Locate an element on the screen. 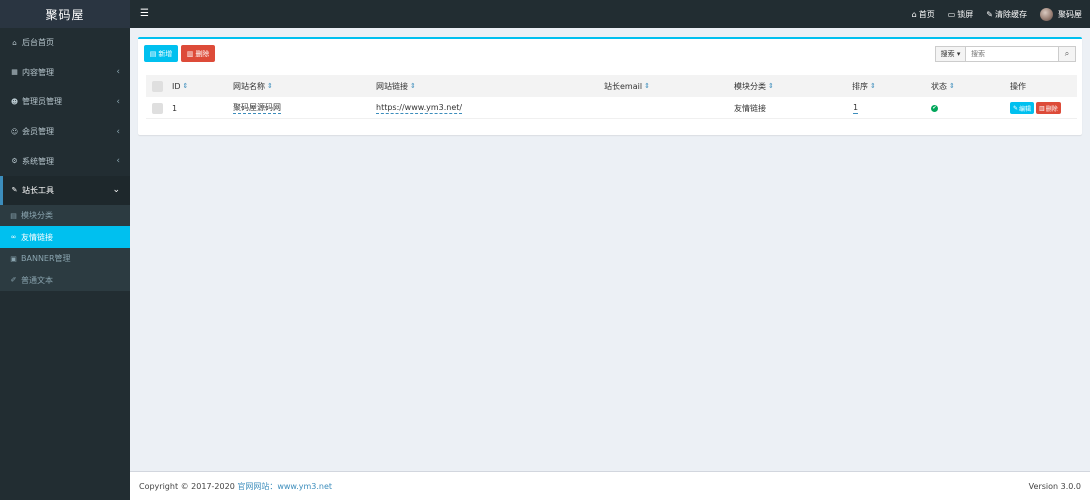 This screenshot has width=1090, height=500. search-input is located at coordinates (1012, 54).